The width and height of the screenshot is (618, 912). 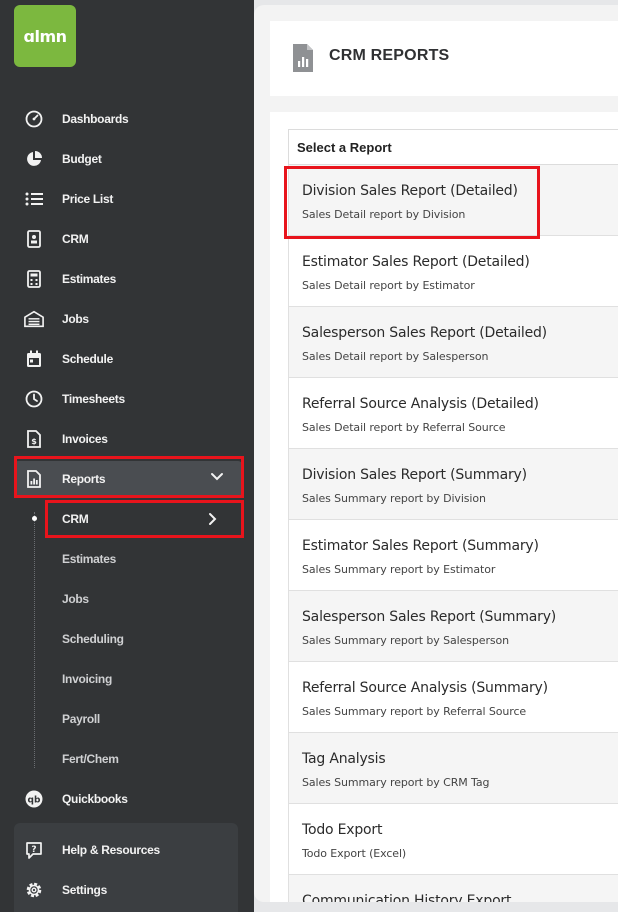 I want to click on submenu-item-payroll: Payroll, so click(x=145, y=719).